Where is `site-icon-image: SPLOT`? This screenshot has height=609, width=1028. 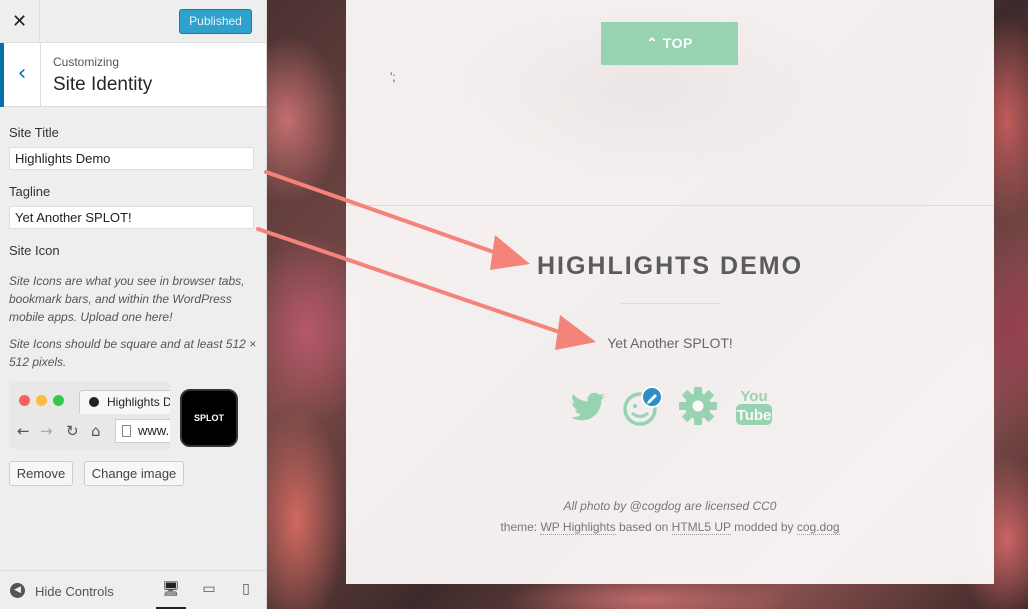
site-icon-image: SPLOT is located at coordinates (209, 418).